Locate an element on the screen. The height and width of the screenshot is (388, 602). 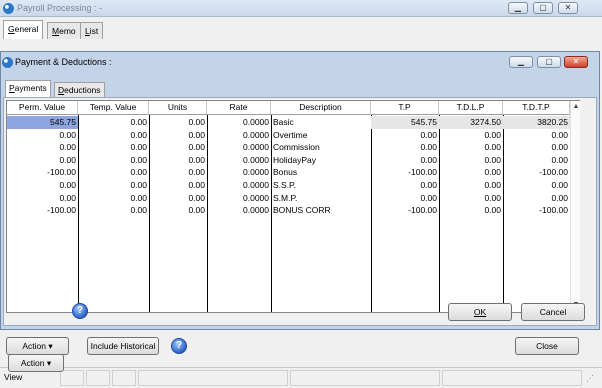
table-row: 0.00 0.00 0.00 0.0000 S.S.P. 0.00 0.00 0.00 is located at coordinates (288, 185).